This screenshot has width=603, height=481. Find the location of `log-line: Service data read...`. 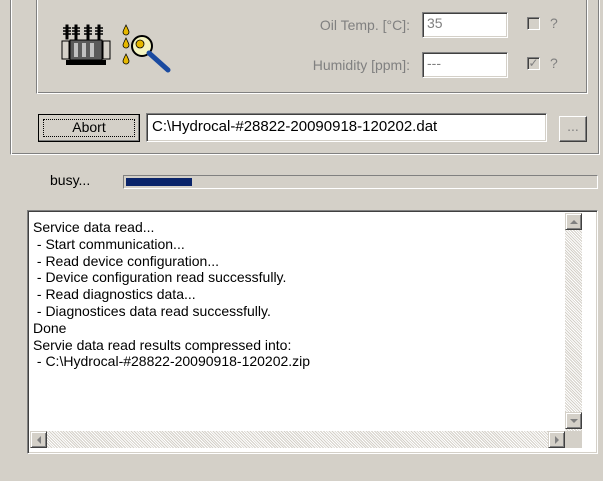

log-line: Service data read... is located at coordinates (94, 227).